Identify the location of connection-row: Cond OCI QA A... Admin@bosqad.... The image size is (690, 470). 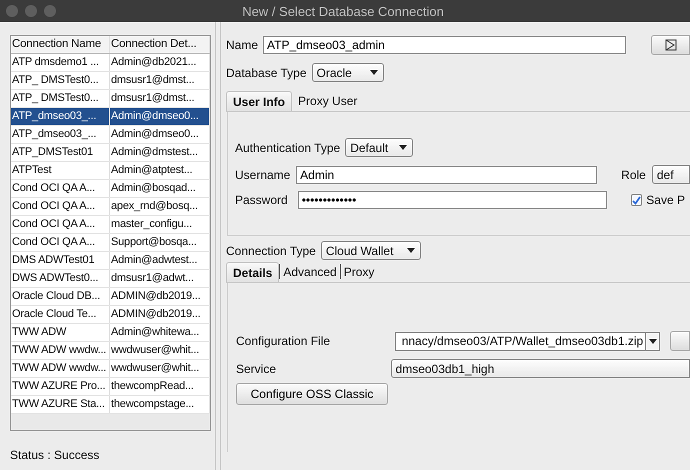
(110, 189).